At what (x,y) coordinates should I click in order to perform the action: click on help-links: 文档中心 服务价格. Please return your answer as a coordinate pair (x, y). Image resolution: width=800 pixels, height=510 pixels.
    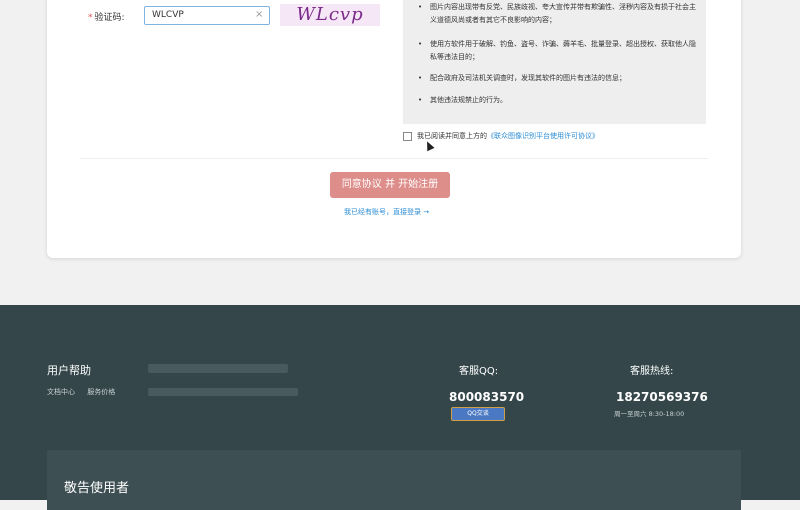
    Looking at the image, I should click on (86, 392).